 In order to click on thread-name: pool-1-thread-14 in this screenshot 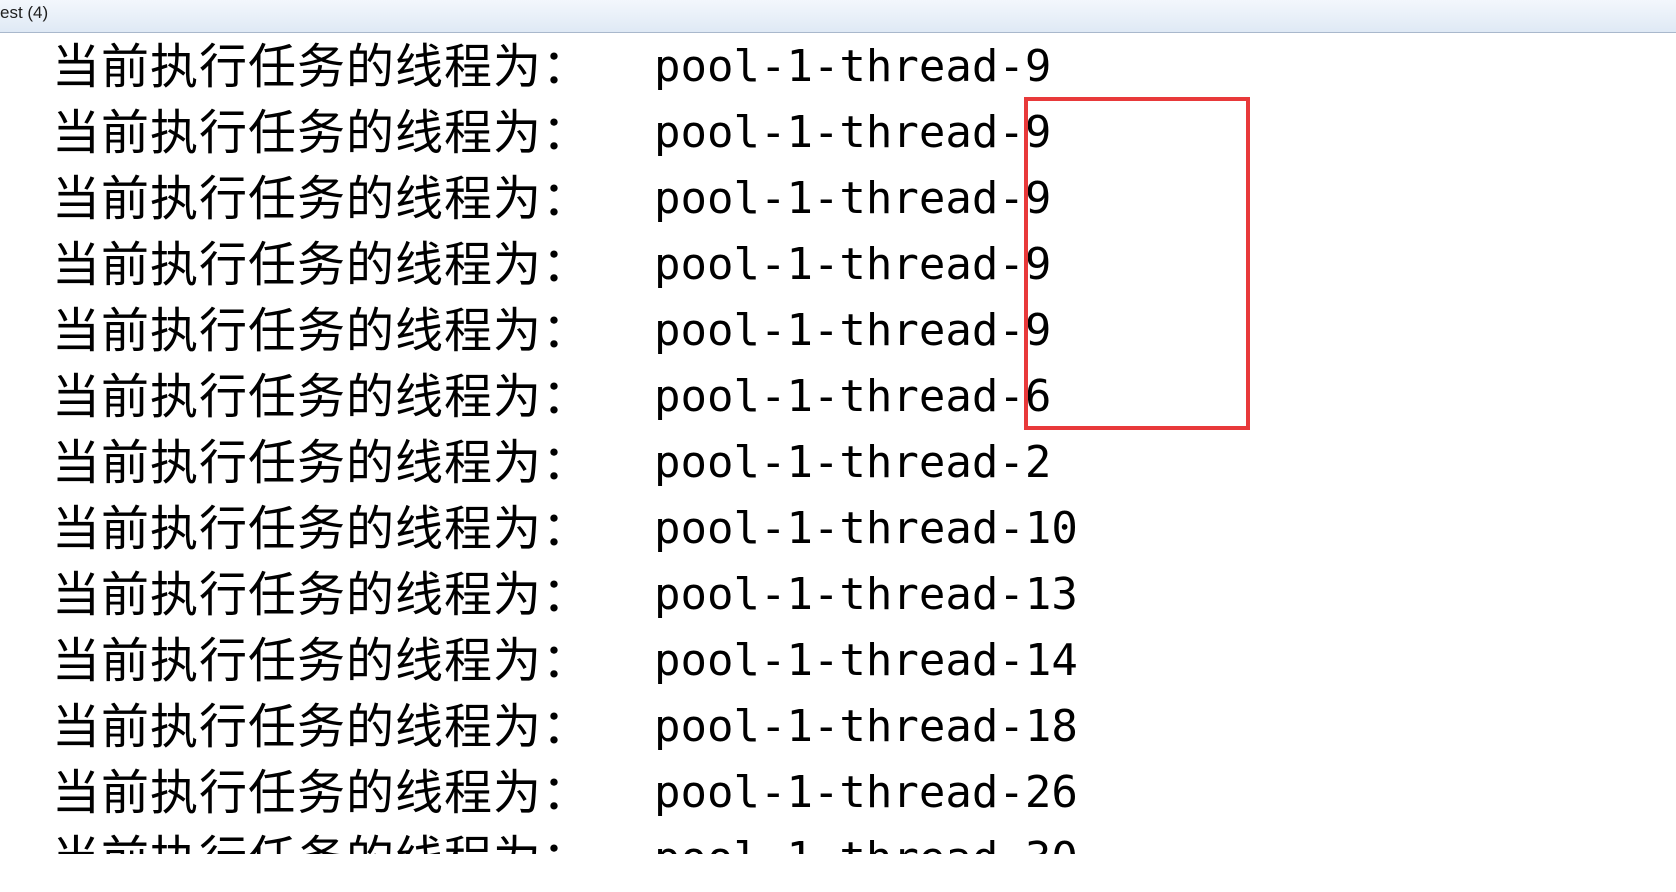, I will do `click(866, 660)`.